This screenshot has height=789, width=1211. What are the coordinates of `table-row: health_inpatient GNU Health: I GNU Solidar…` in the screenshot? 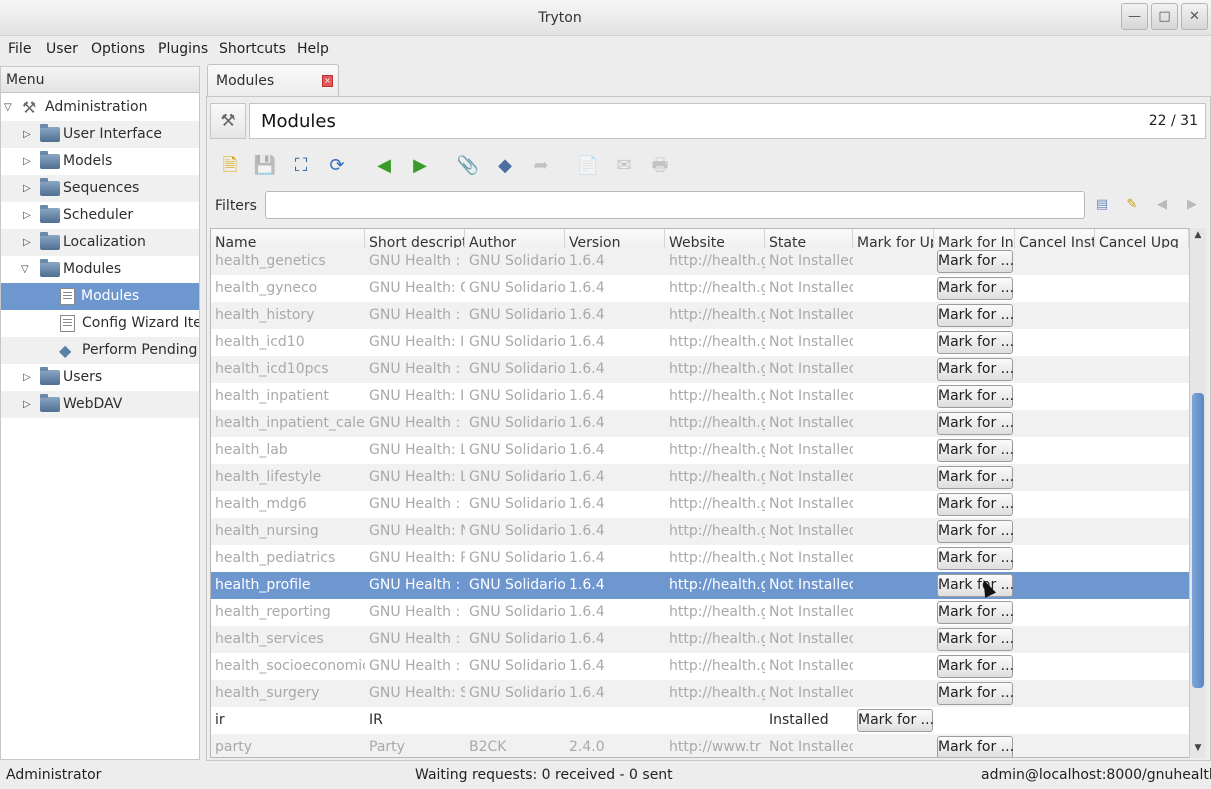 It's located at (700, 396).